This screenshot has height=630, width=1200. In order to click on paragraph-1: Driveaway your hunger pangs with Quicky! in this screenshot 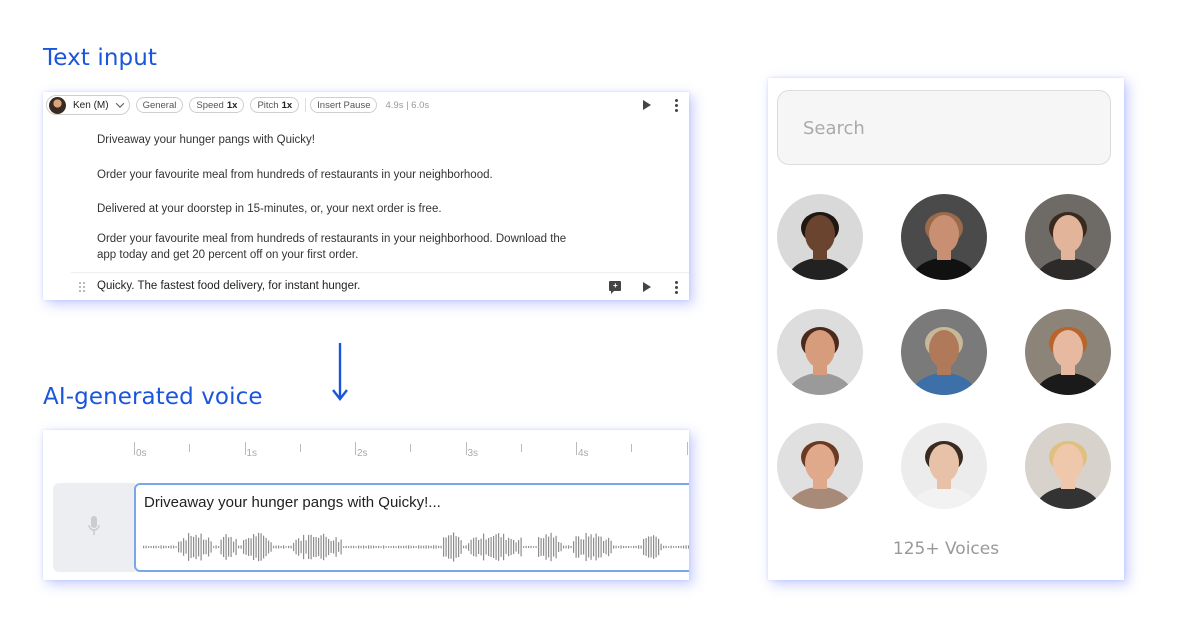, I will do `click(342, 140)`.